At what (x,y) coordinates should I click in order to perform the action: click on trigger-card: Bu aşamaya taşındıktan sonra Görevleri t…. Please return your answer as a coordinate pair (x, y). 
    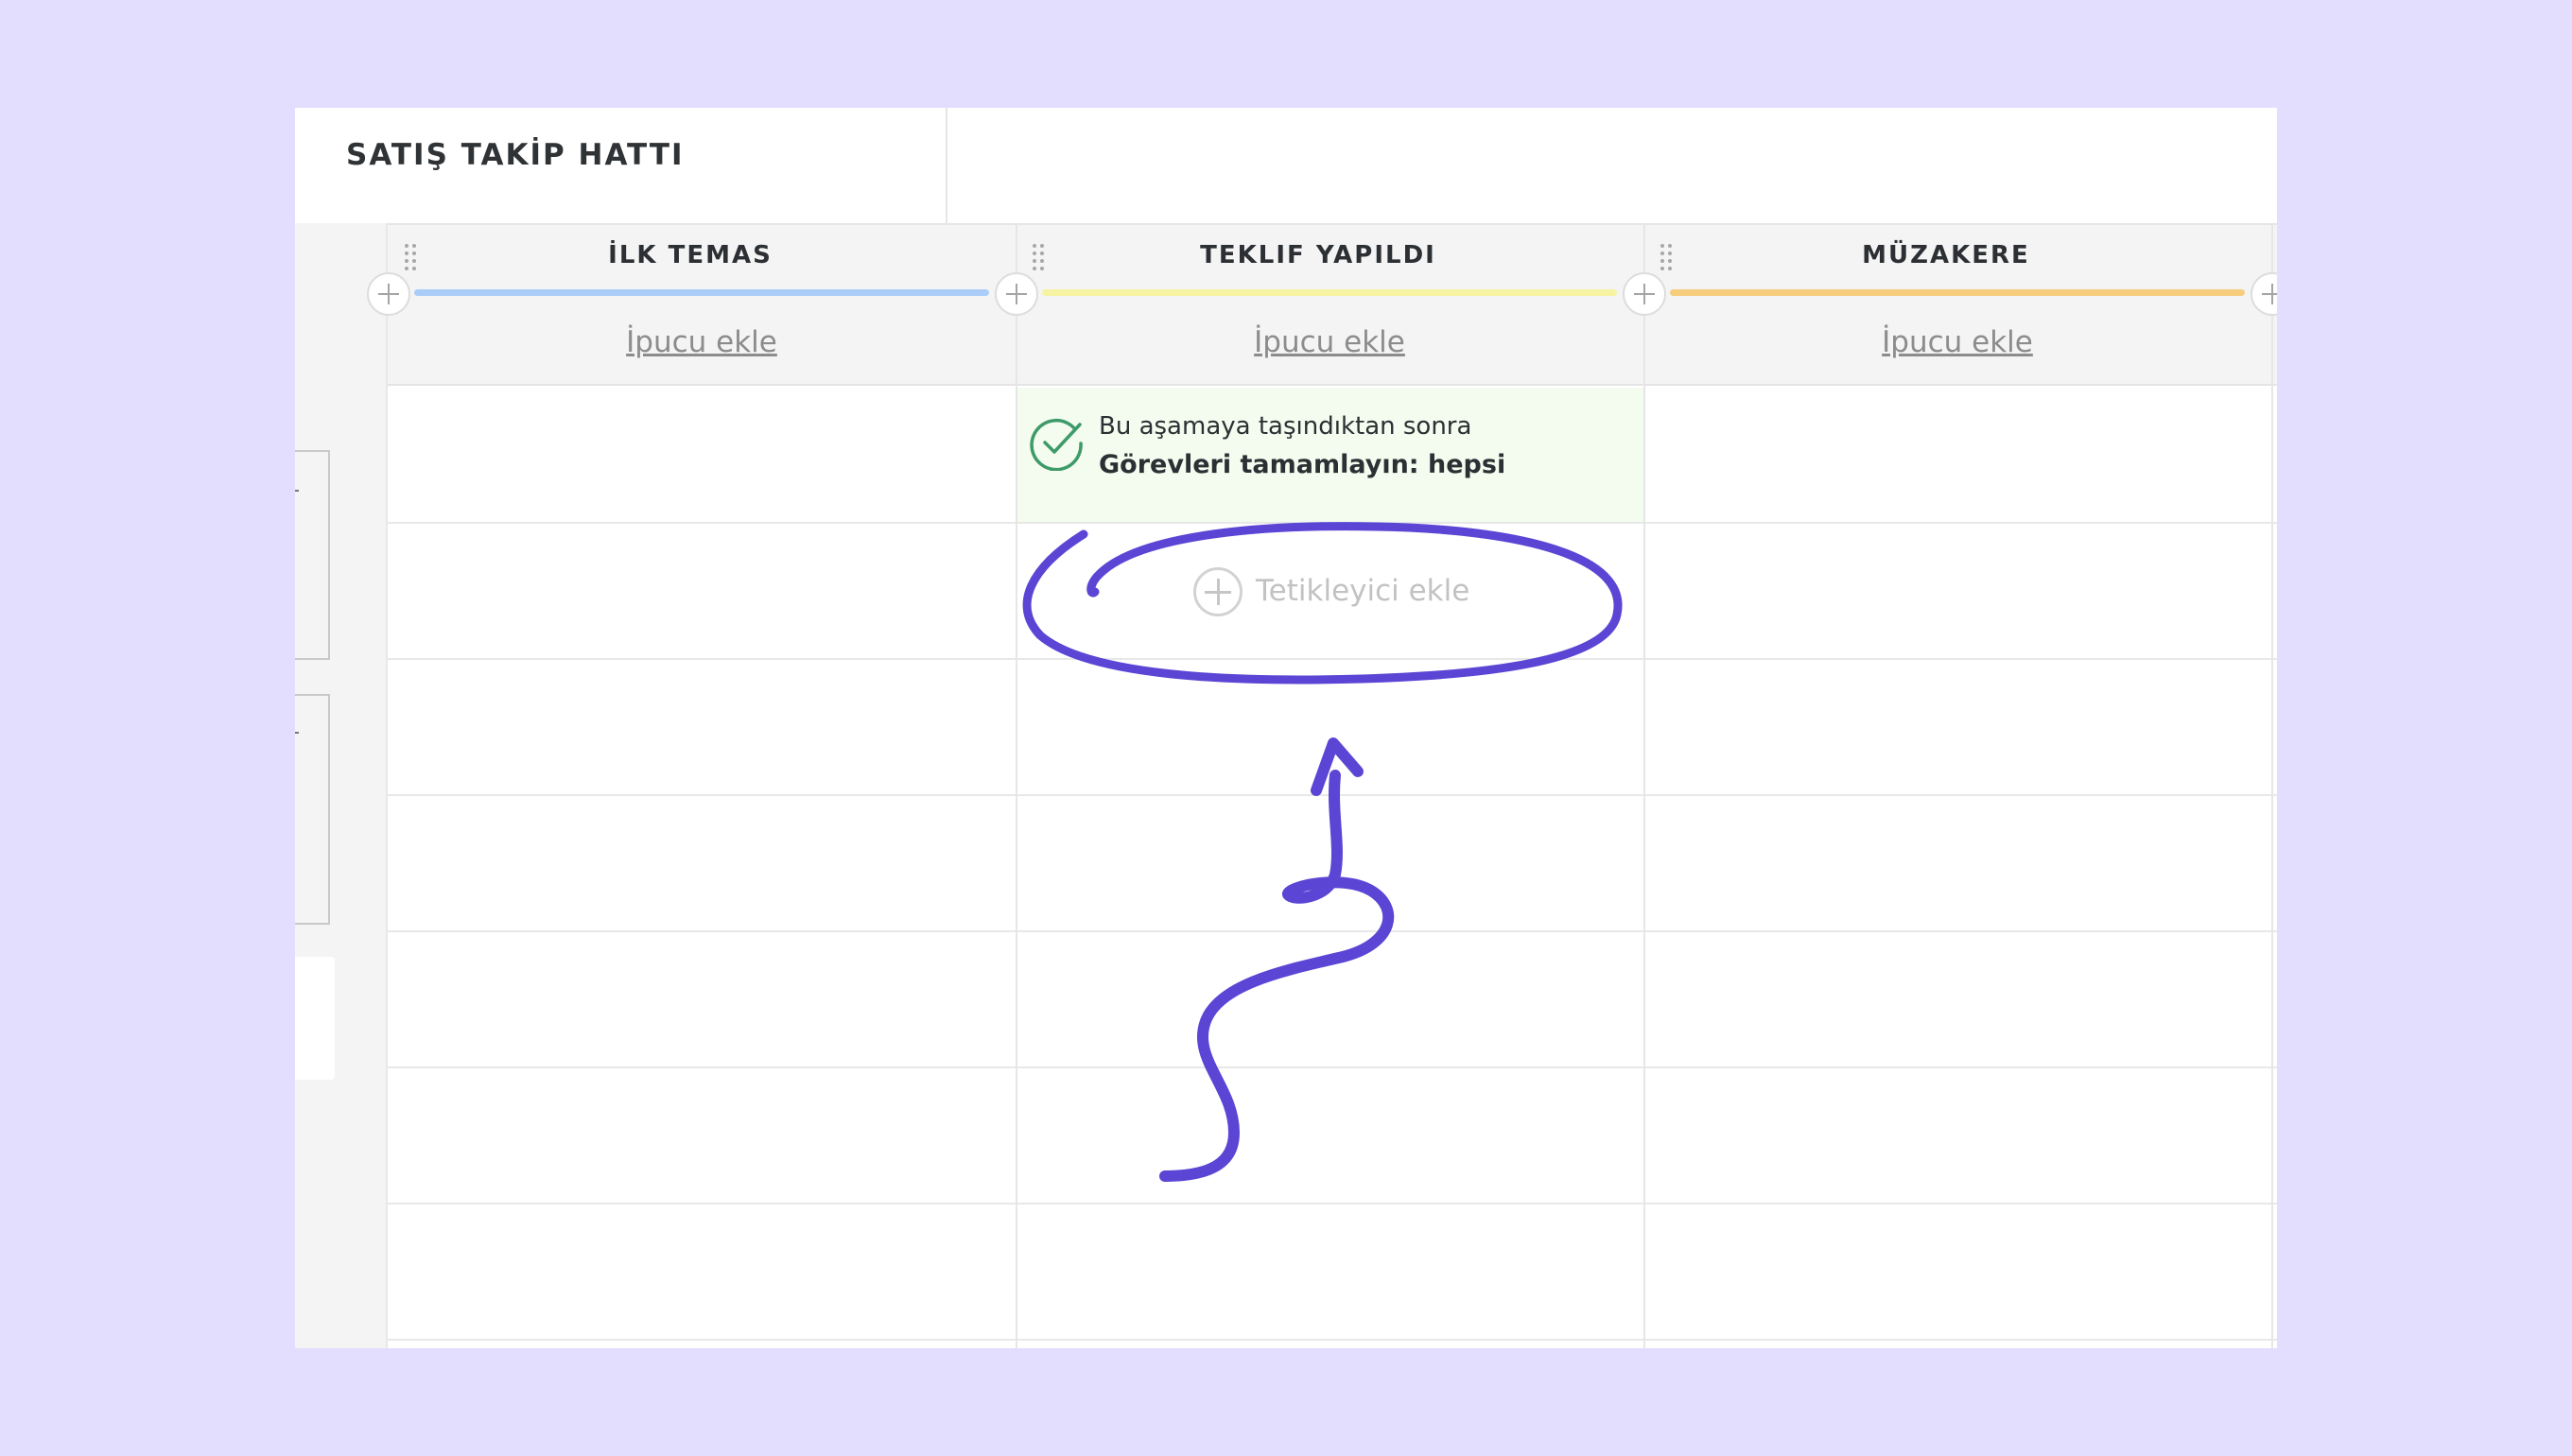
    Looking at the image, I should click on (1330, 455).